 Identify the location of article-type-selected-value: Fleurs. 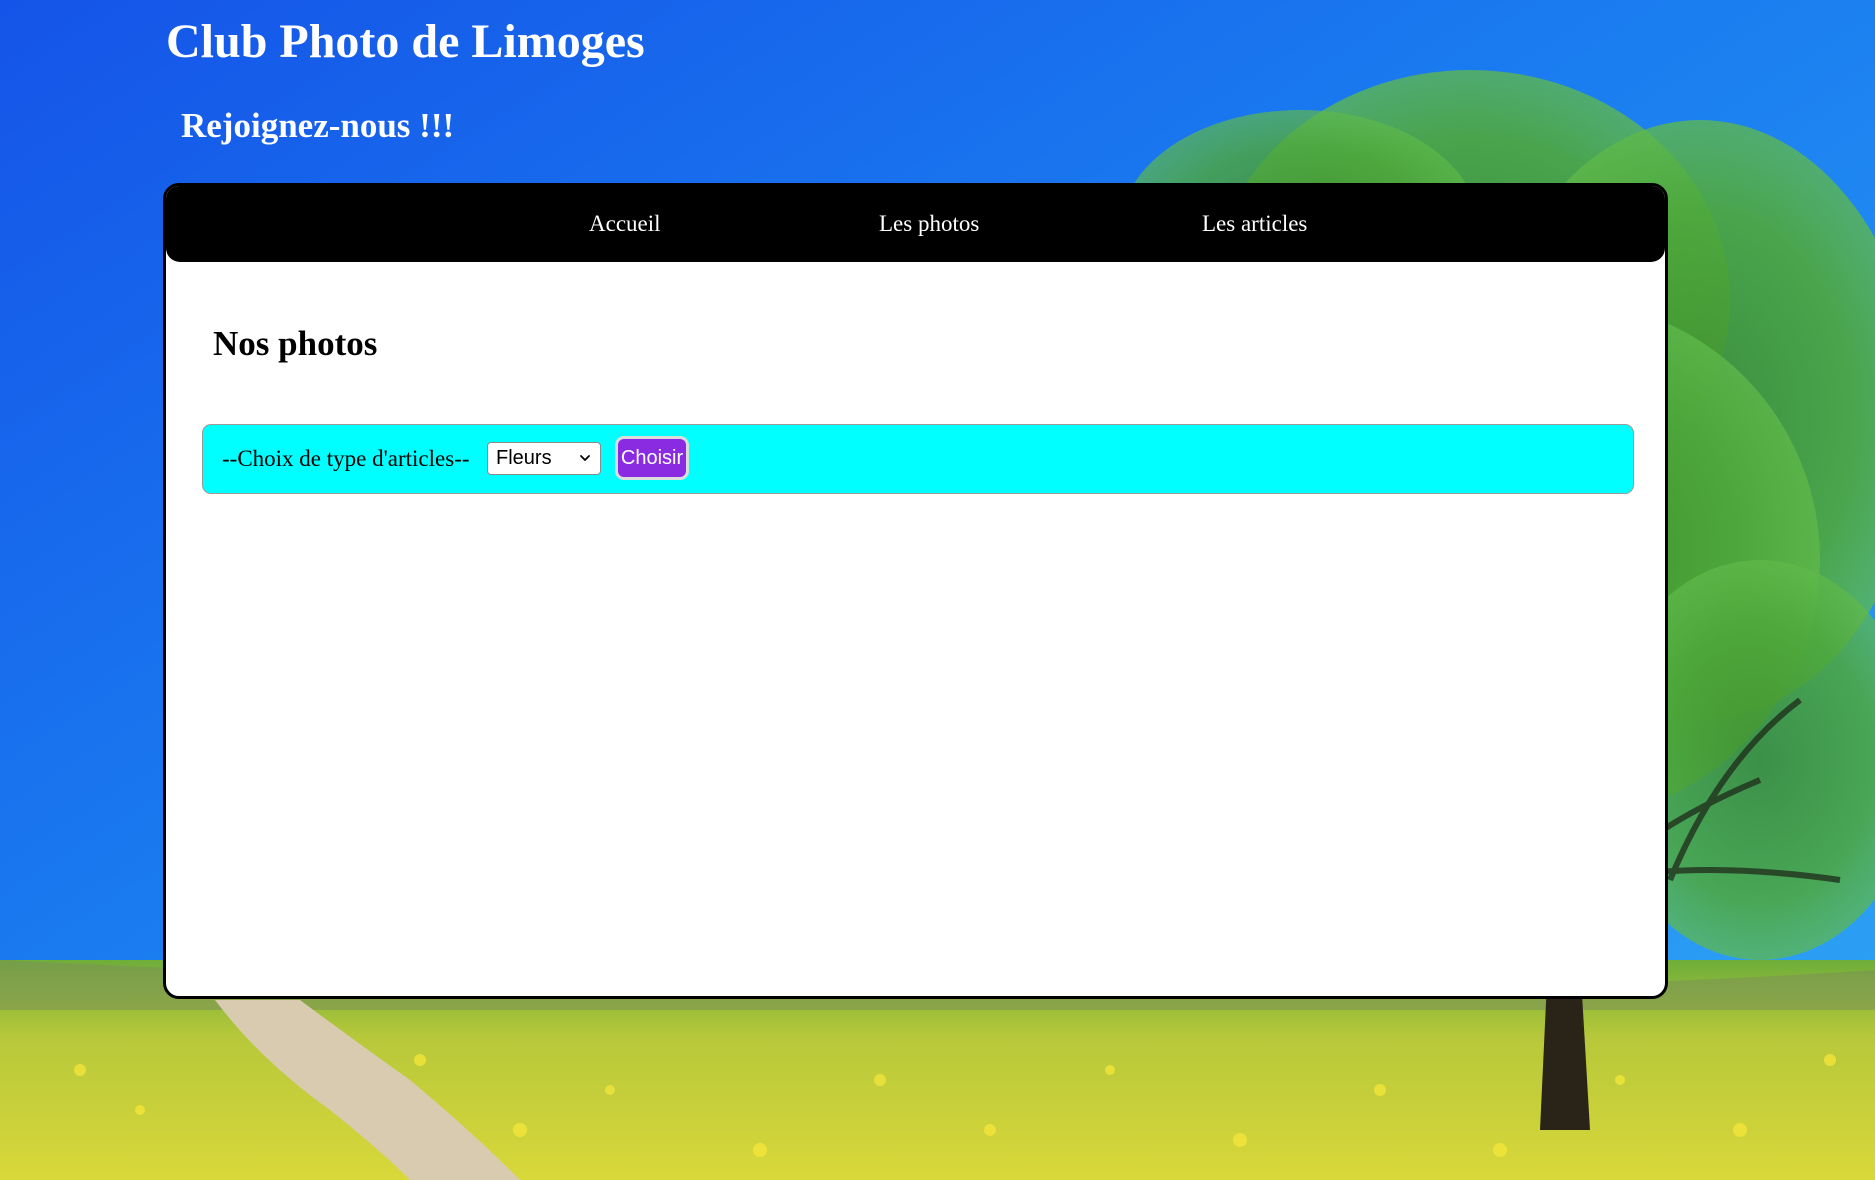
(524, 458).